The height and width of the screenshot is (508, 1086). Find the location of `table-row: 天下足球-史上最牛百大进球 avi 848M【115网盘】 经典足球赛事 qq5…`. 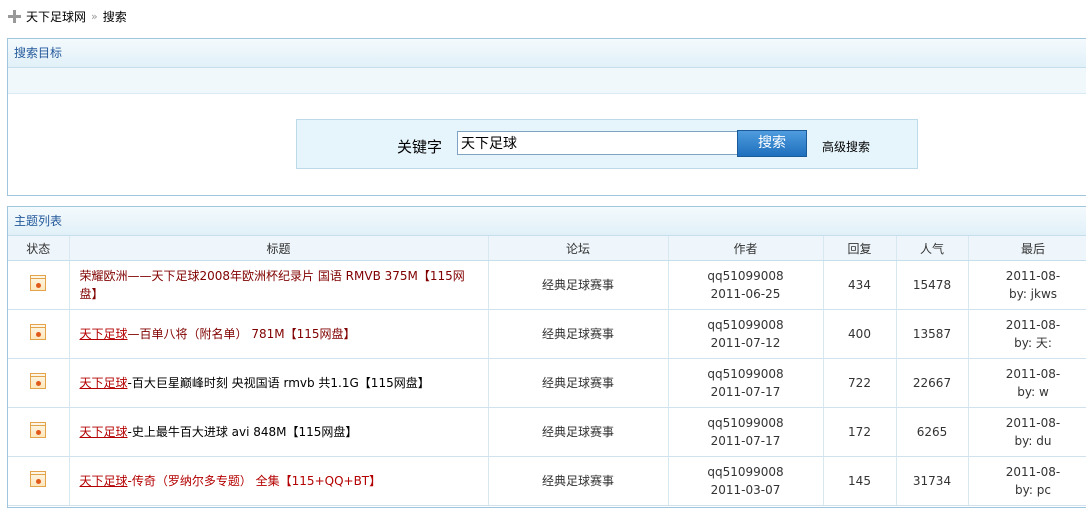

table-row: 天下足球-史上最牛百大进球 avi 848M【115网盘】 经典足球赛事 qq5… is located at coordinates (547, 432).